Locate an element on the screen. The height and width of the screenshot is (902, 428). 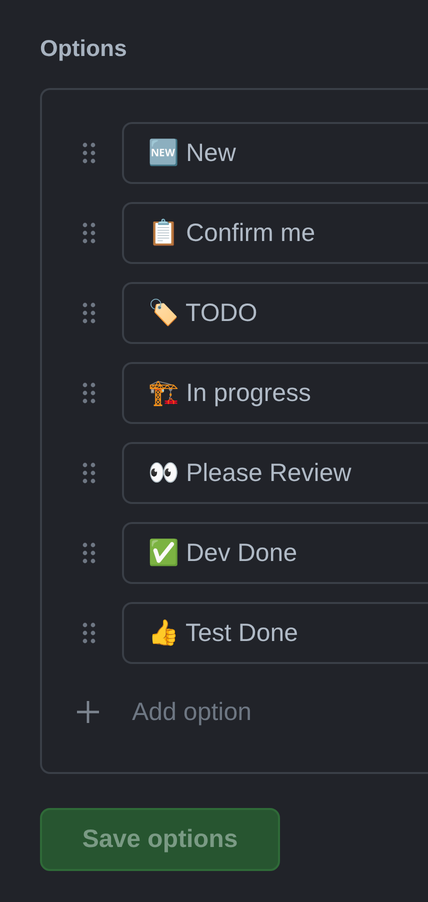
option-field: ✅ Dev Done is located at coordinates (275, 553).